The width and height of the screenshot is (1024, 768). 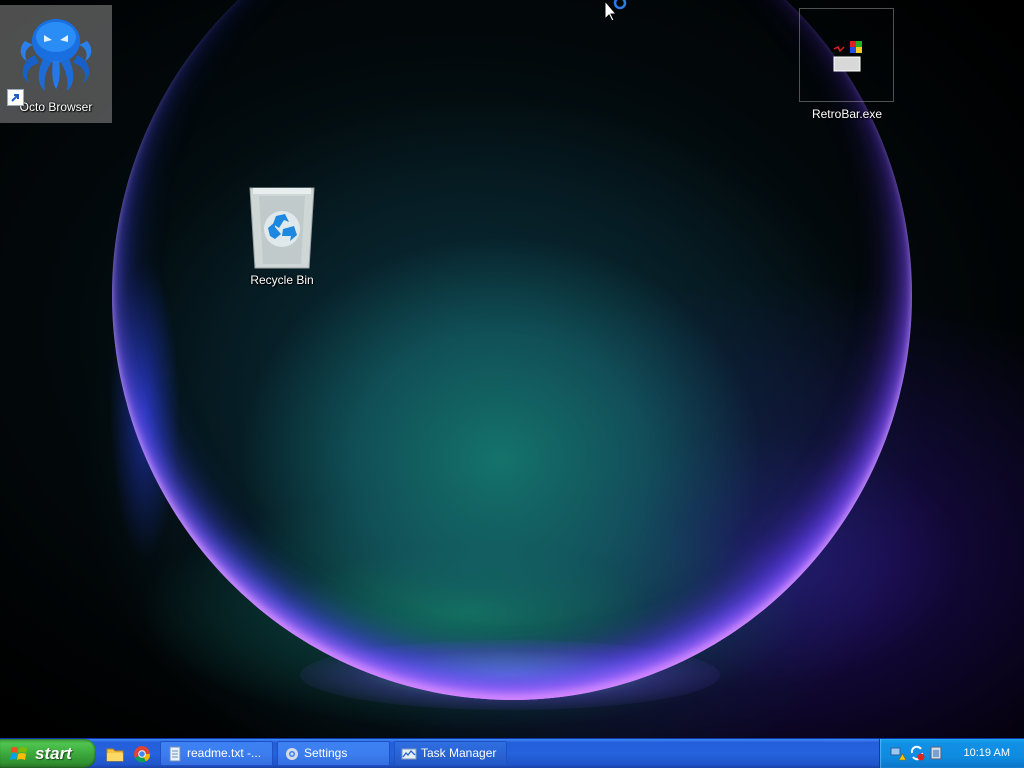 I want to click on desktop-icon-octo-browser: Octo Browser, so click(x=56, y=64).